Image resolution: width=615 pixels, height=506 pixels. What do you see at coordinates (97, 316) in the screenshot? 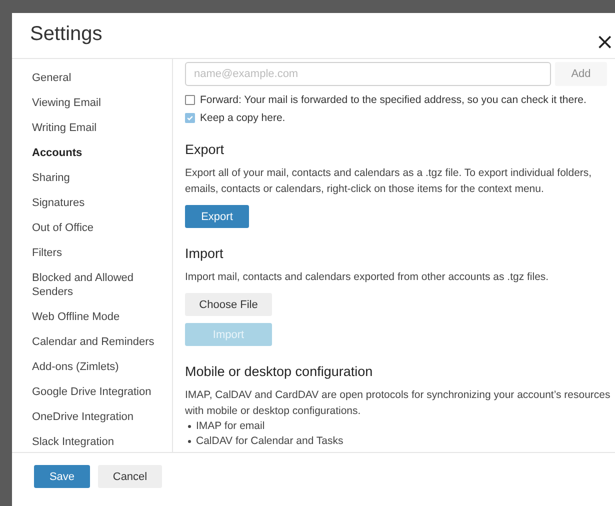
I see `sidebar-item: Web Offline Mode` at bounding box center [97, 316].